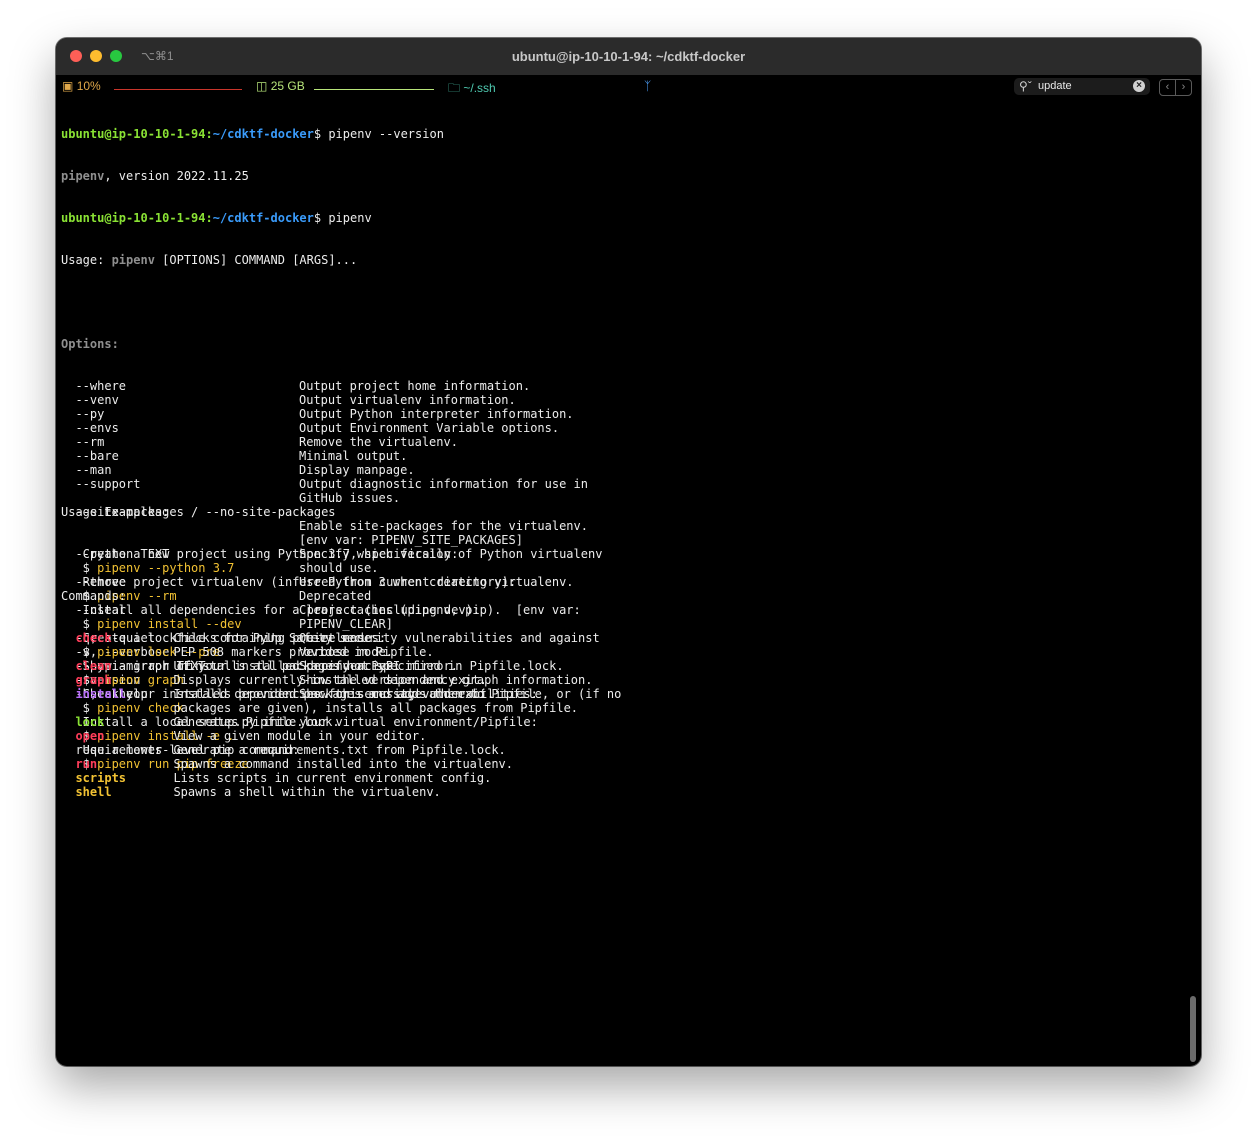  Describe the element at coordinates (101, 778) in the screenshot. I see `command-name: scripts` at that location.